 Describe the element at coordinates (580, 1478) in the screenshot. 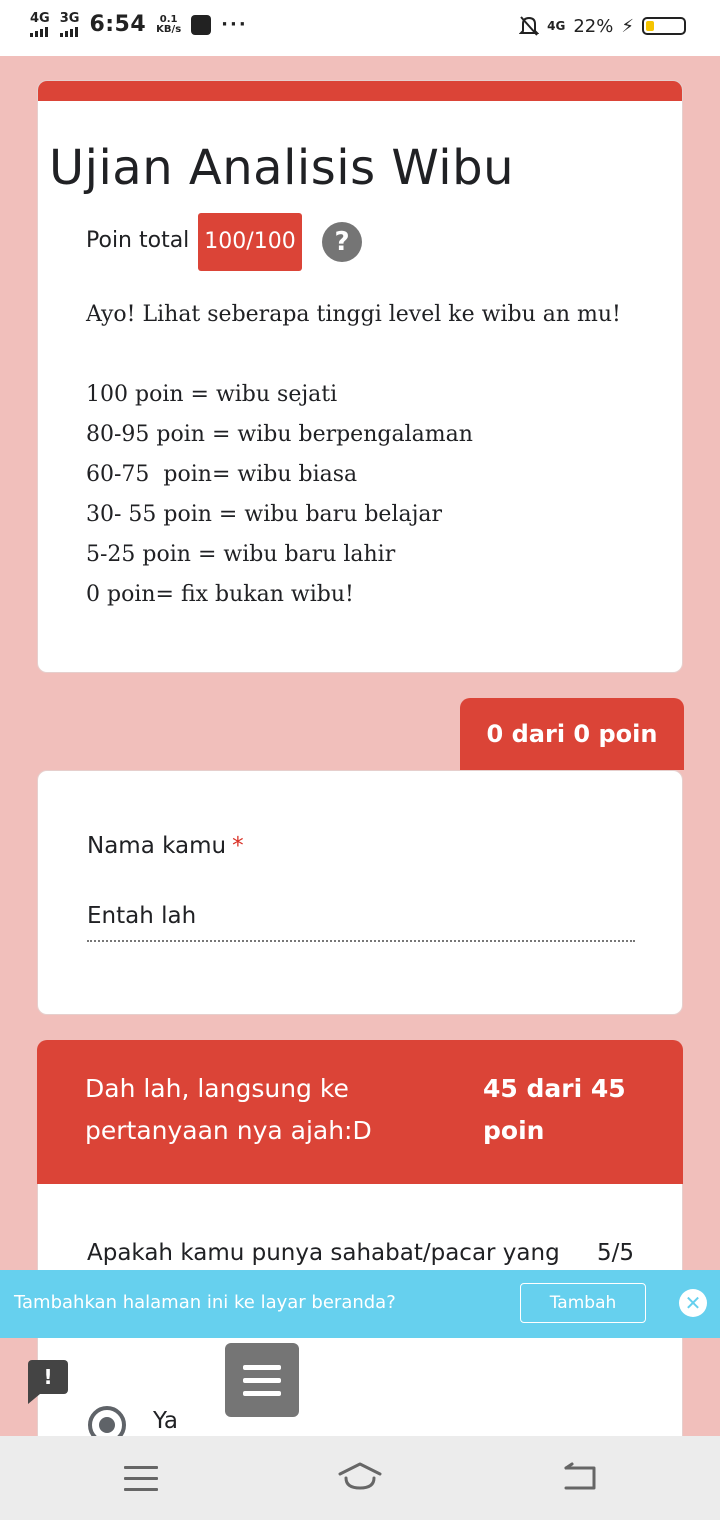

I see `back-icon` at that location.